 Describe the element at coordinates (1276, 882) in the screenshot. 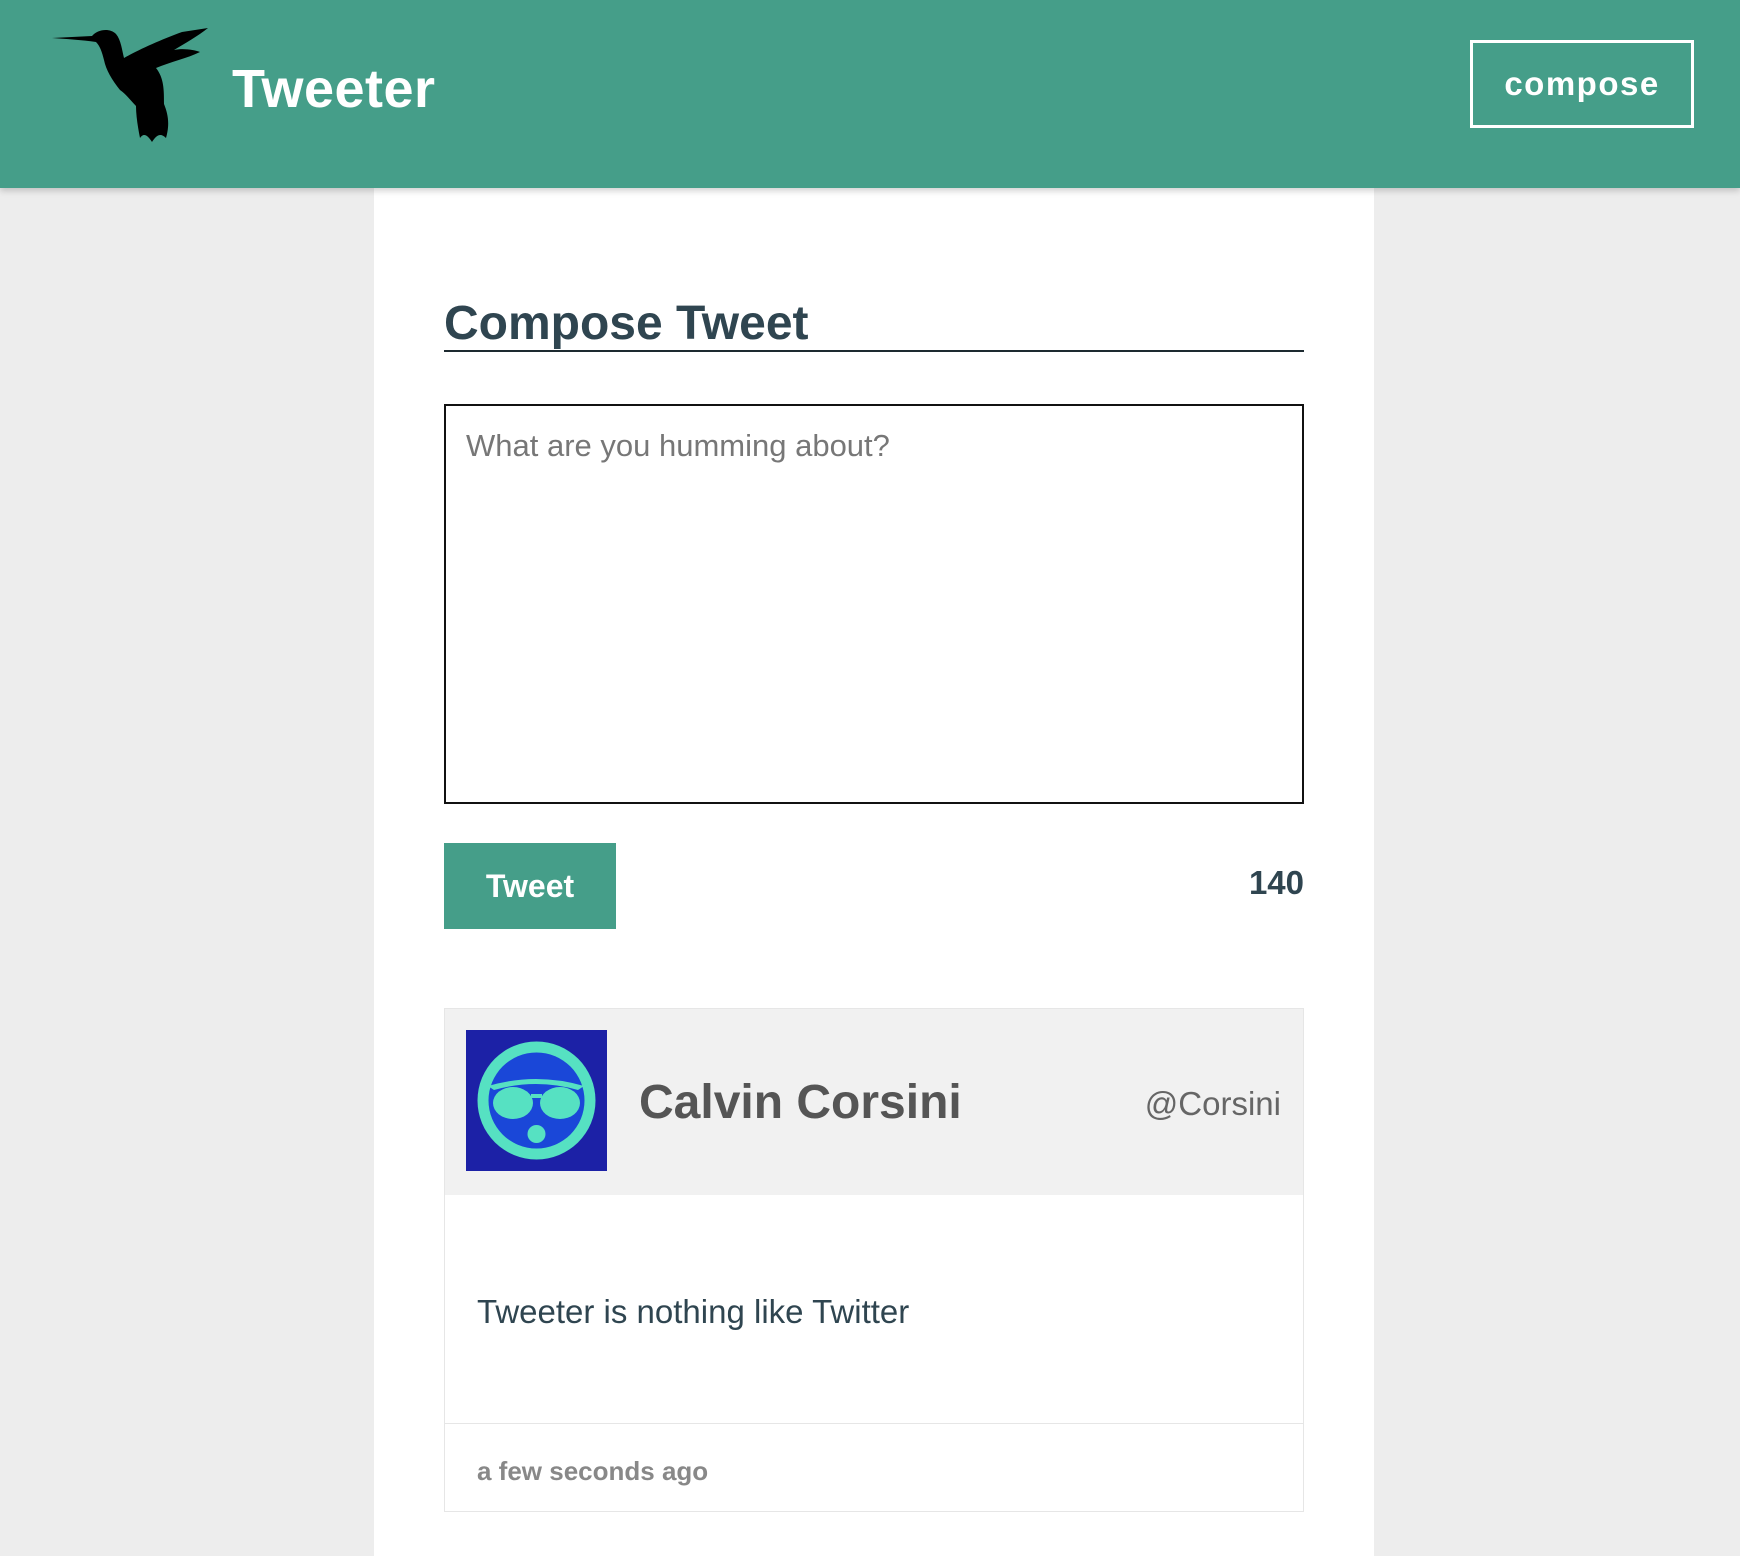

I see `char-counter: 140` at that location.